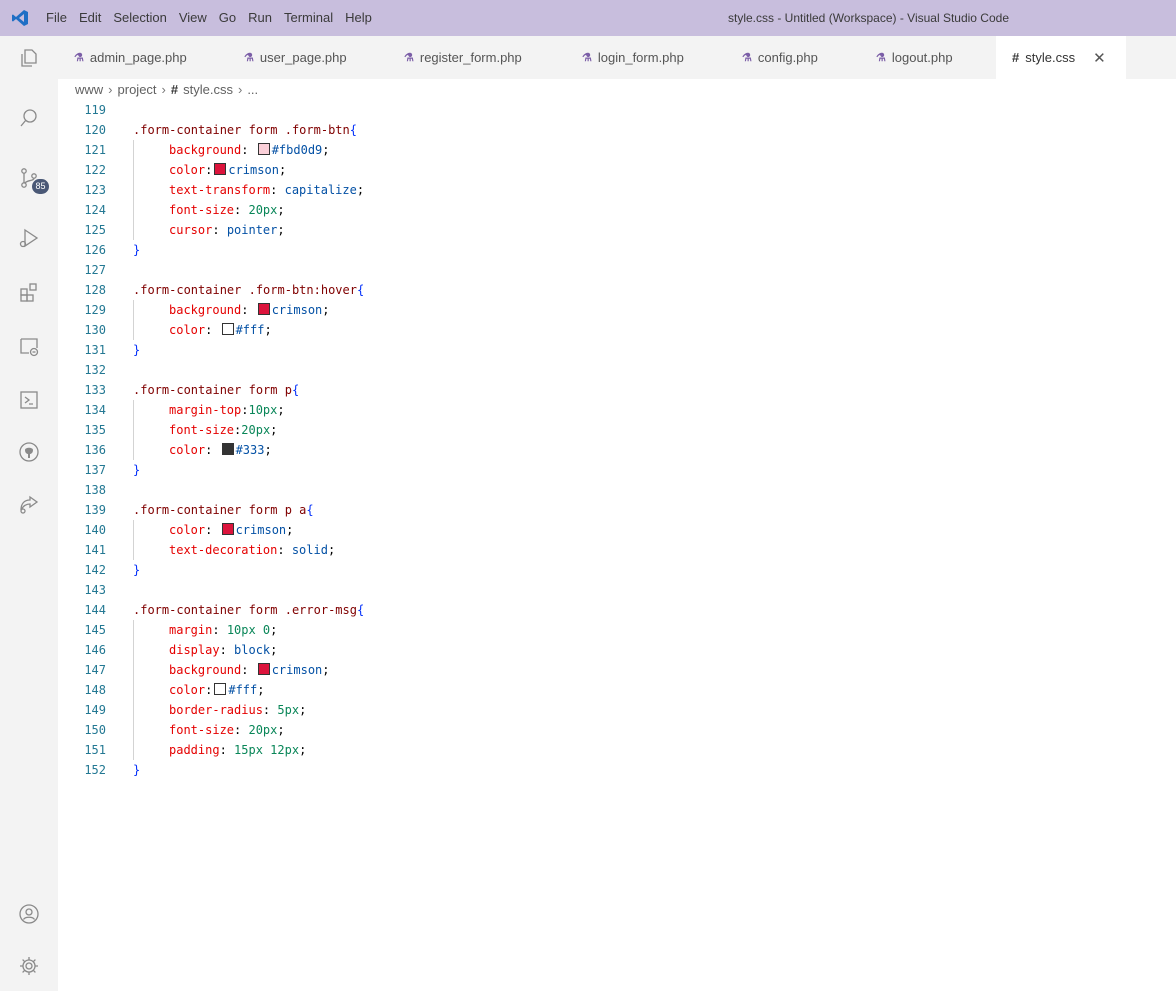  What do you see at coordinates (202, 430) in the screenshot?
I see `code-token: font-size` at bounding box center [202, 430].